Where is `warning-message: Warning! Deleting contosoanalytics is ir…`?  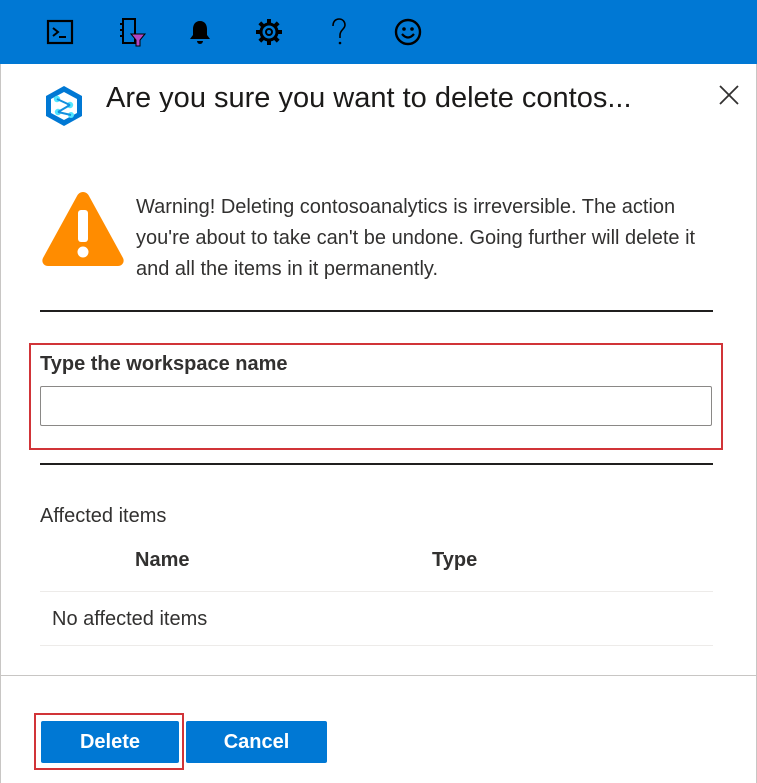
warning-message: Warning! Deleting contosoanalytics is ir… is located at coordinates (416, 238).